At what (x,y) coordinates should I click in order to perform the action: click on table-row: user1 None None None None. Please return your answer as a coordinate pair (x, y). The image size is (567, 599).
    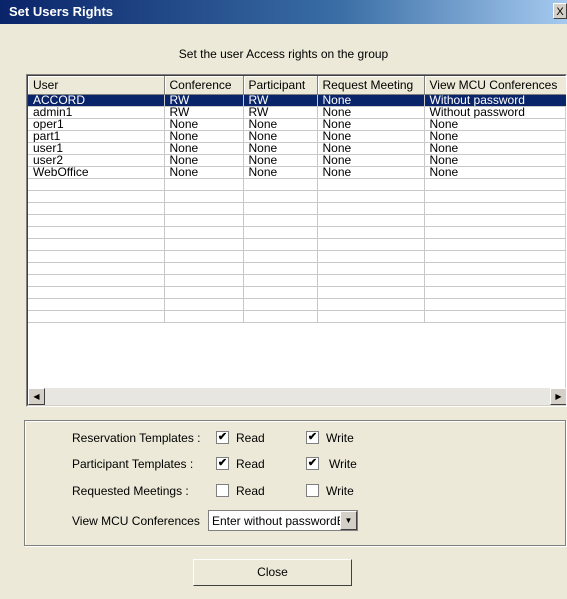
    Looking at the image, I should click on (297, 148).